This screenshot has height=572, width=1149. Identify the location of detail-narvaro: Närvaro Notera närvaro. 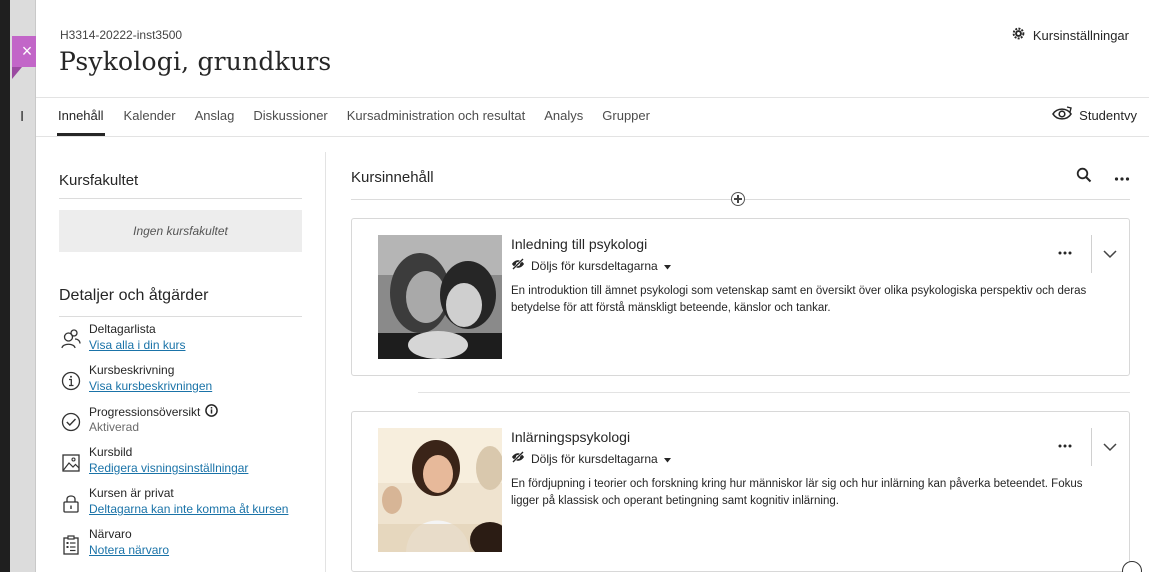
(180, 547).